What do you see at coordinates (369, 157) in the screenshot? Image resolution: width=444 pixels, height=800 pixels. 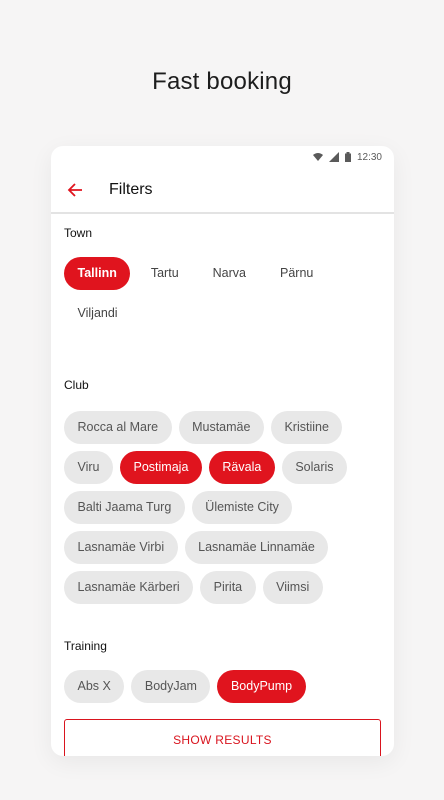 I see `status-time: 12:30` at bounding box center [369, 157].